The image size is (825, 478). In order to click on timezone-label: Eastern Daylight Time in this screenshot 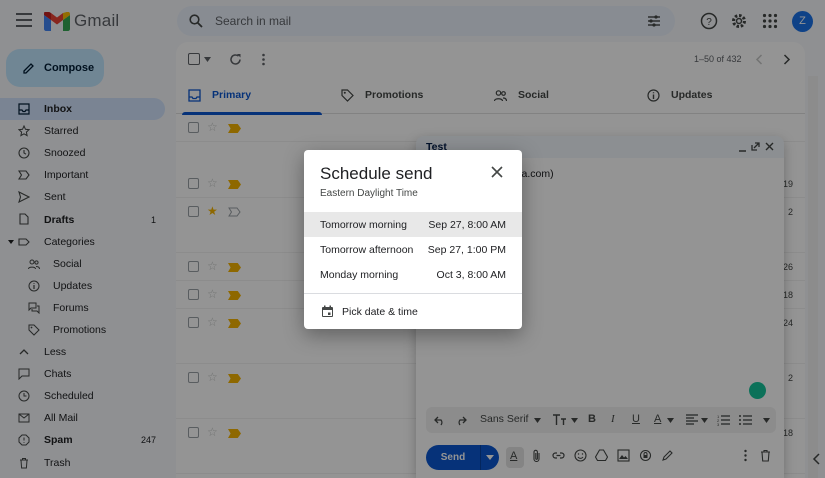, I will do `click(369, 193)`.